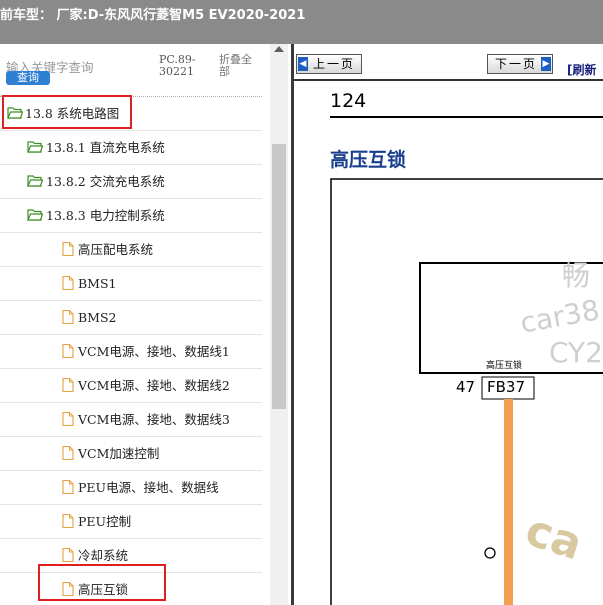  Describe the element at coordinates (131, 556) in the screenshot. I see `tree-item-file: 冷却系统` at that location.